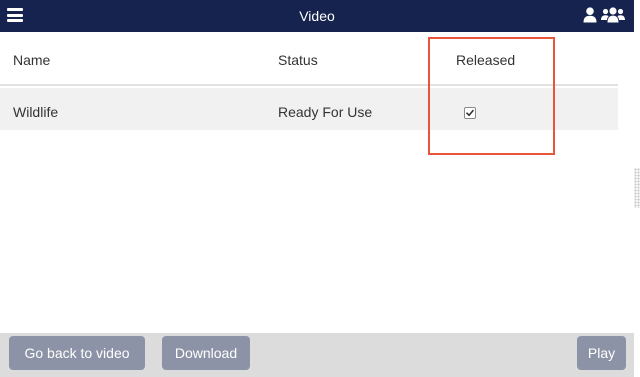 This screenshot has width=640, height=377. What do you see at coordinates (298, 60) in the screenshot?
I see `column-header-status: Status` at bounding box center [298, 60].